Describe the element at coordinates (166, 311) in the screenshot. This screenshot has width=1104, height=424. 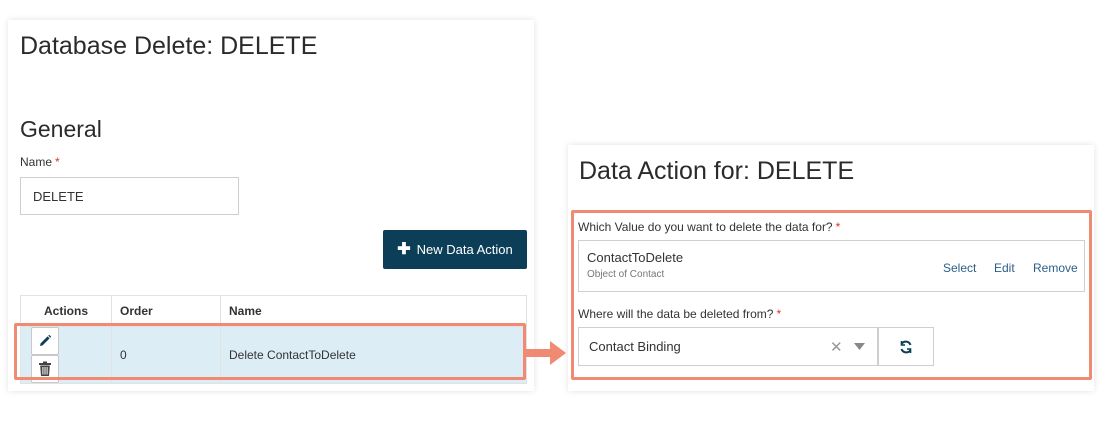
I see `header-order: Order` at that location.